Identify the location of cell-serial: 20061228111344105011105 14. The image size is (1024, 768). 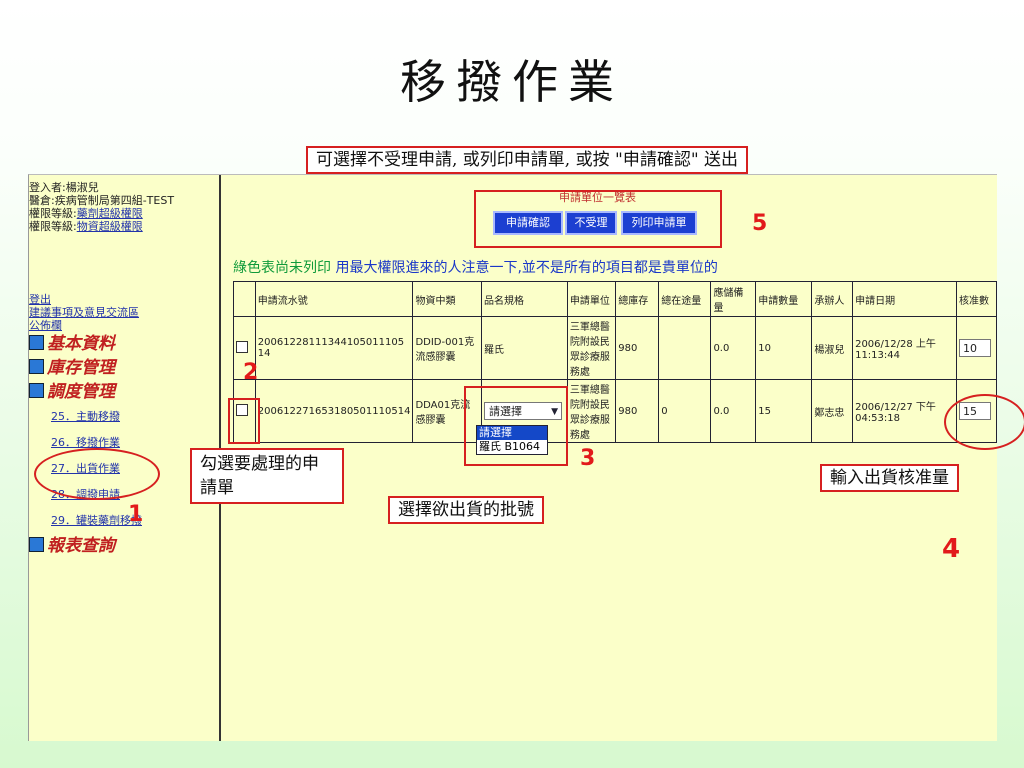
(334, 348).